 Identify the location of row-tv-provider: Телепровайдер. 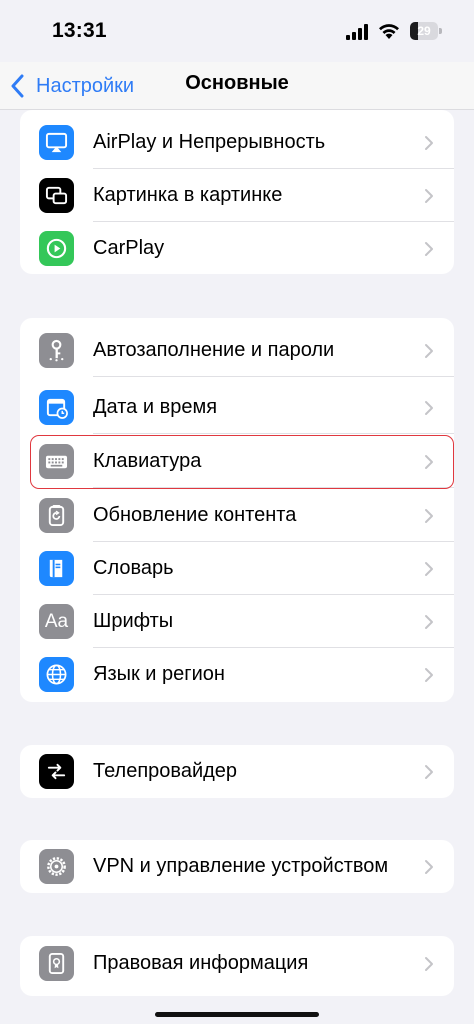
(237, 771).